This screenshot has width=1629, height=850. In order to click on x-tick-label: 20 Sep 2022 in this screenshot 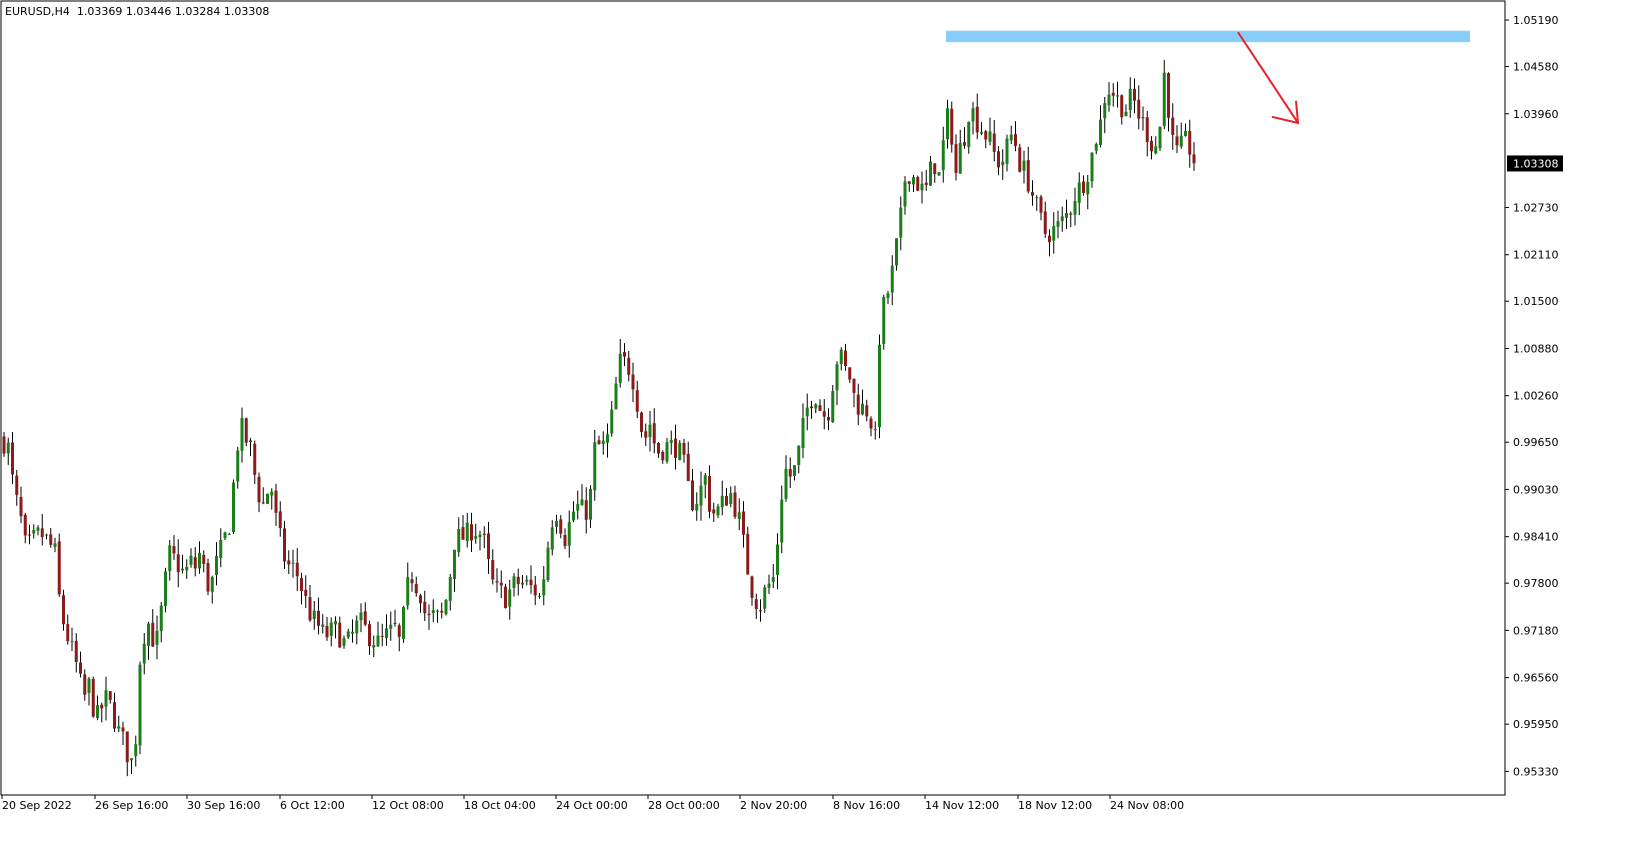, I will do `click(37, 805)`.